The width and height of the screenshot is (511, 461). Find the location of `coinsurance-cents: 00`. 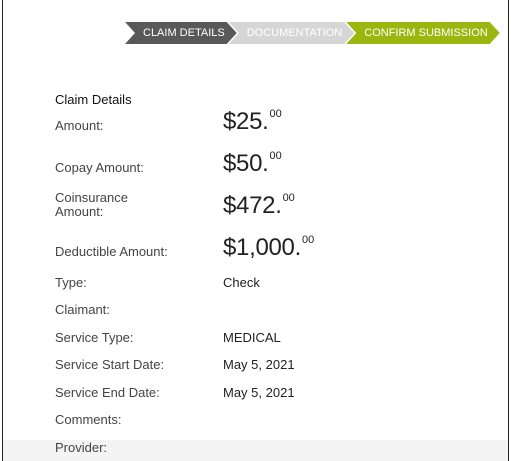

coinsurance-cents: 00 is located at coordinates (288, 198).